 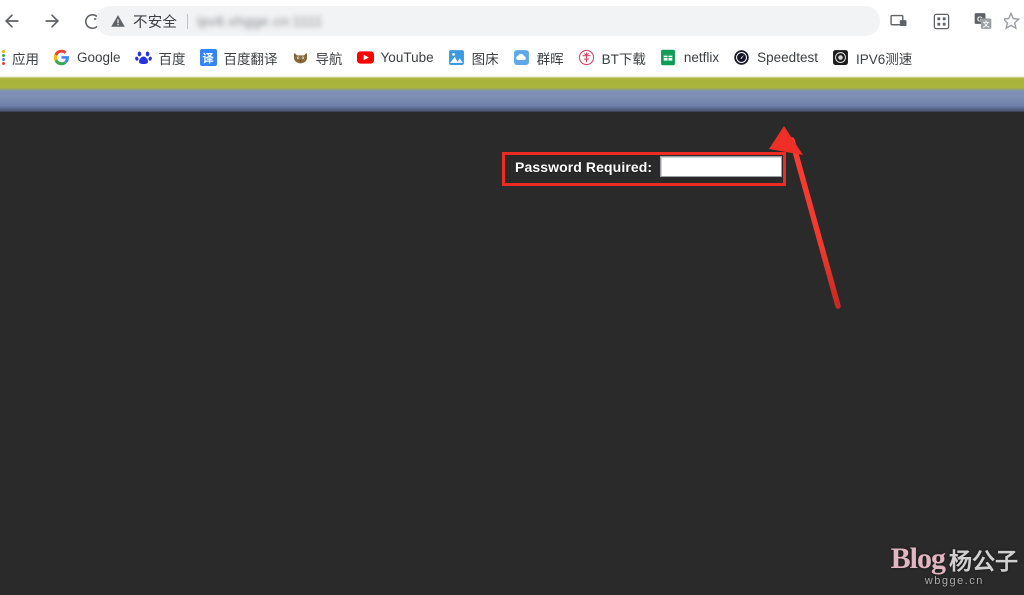 I want to click on bookmark-label: BT下载, so click(x=623, y=59).